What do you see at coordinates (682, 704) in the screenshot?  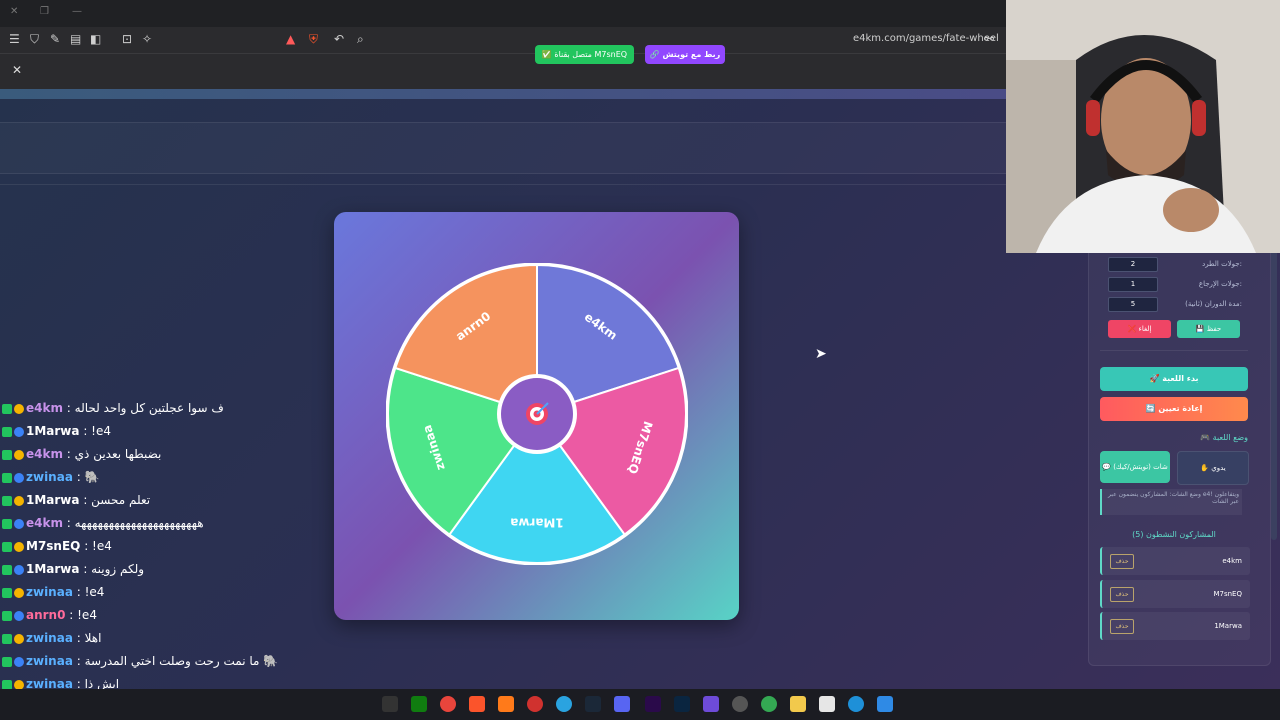 I see `photoshop-icon` at bounding box center [682, 704].